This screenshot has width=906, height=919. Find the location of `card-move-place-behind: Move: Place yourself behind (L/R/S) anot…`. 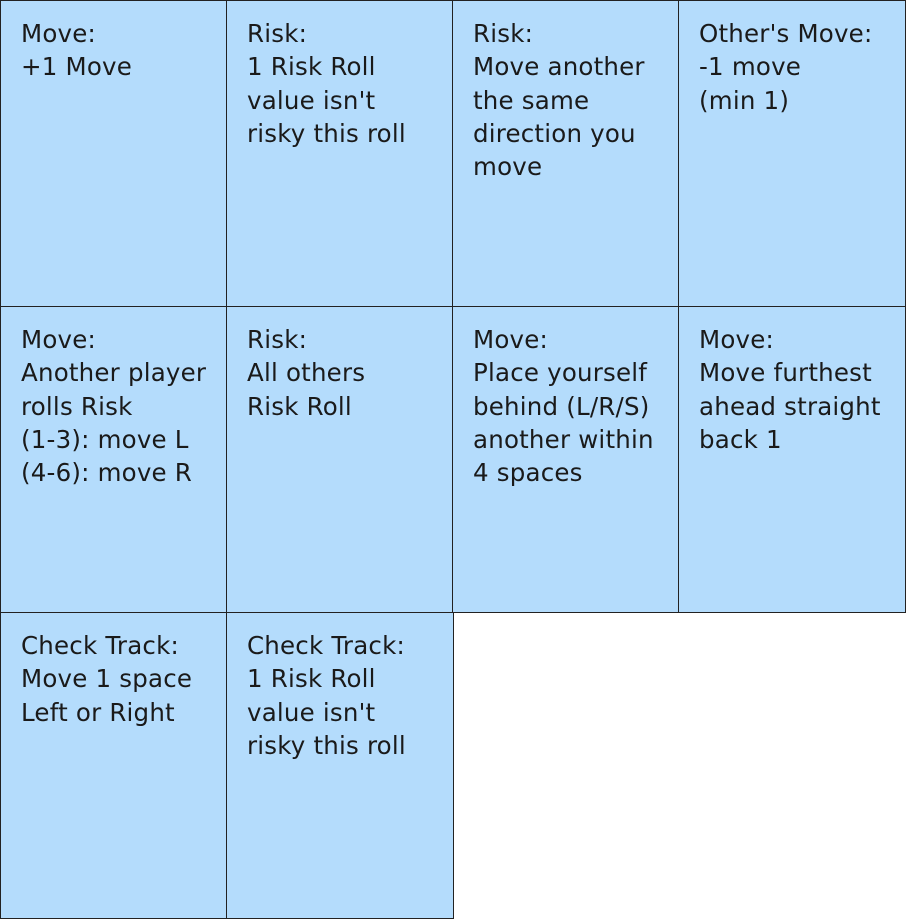

card-move-place-behind: Move: Place yourself behind (L/R/S) anot… is located at coordinates (566, 459).